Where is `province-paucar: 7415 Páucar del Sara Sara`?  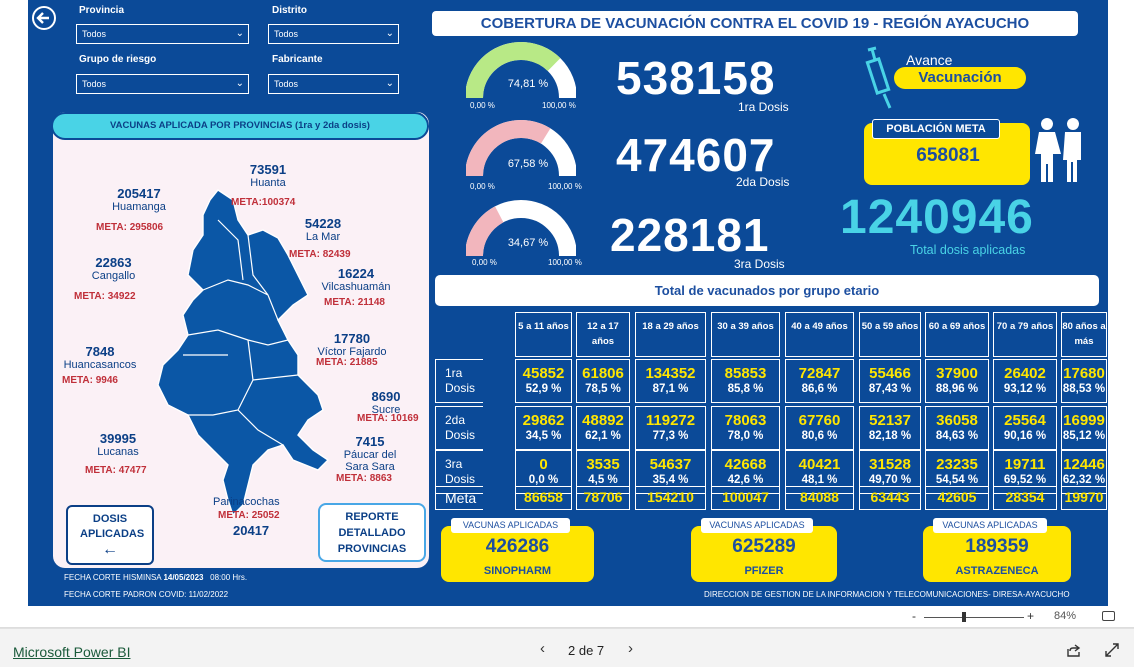 province-paucar: 7415 Páucar del Sara Sara is located at coordinates (370, 453).